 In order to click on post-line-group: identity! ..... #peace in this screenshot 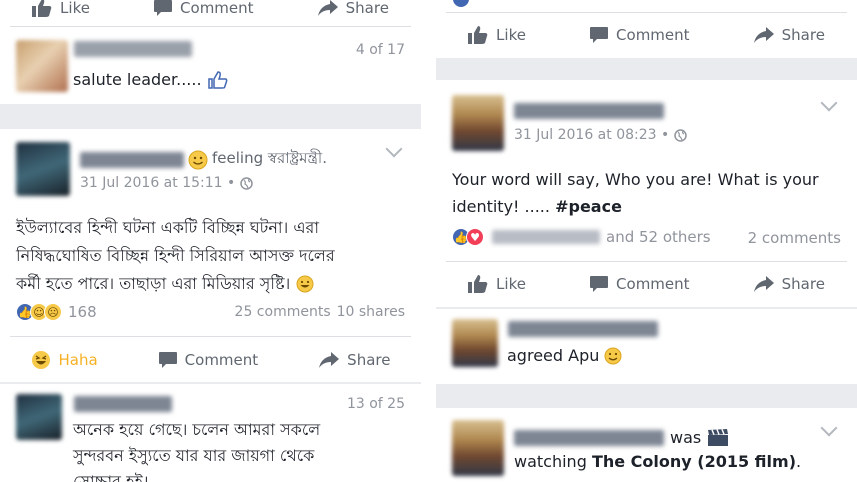, I will do `click(635, 206)`.